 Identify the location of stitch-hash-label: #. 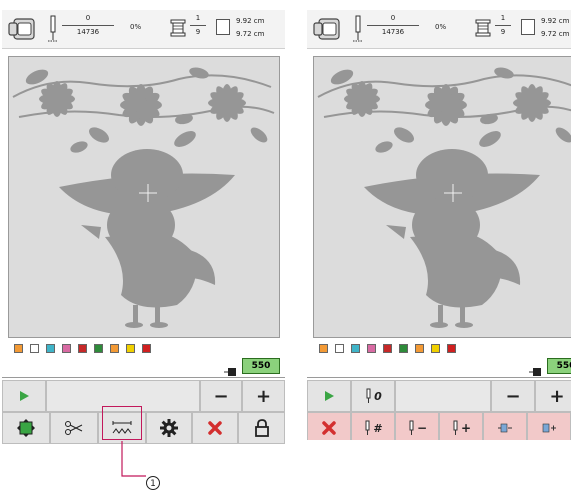
(378, 428).